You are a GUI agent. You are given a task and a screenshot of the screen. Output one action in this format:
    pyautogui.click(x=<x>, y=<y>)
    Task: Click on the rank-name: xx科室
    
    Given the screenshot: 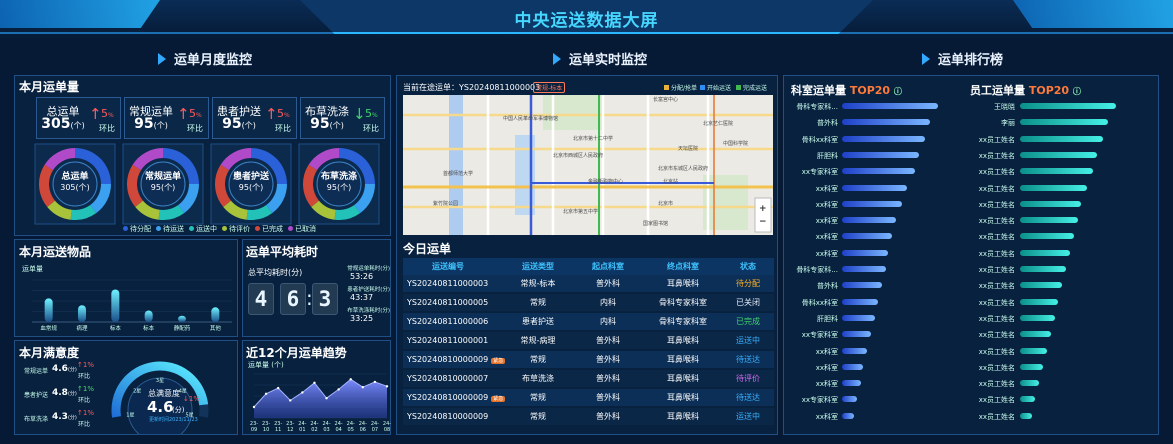 What is the action you would take?
    pyautogui.click(x=826, y=384)
    